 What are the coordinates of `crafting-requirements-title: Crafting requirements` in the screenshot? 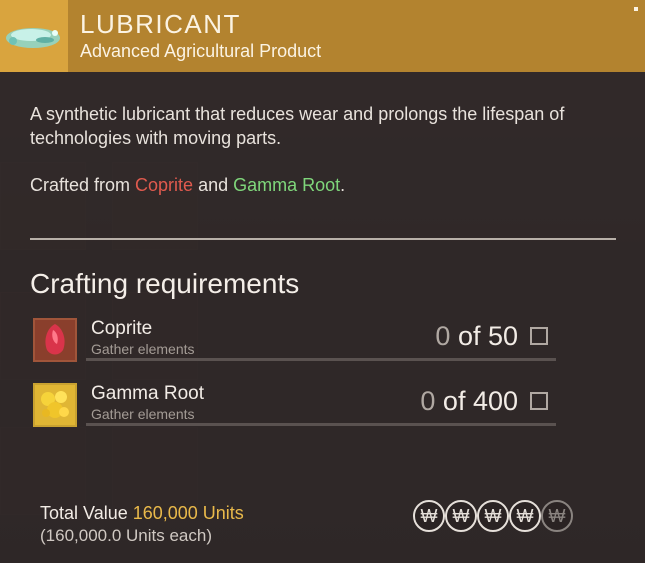 It's located at (165, 283).